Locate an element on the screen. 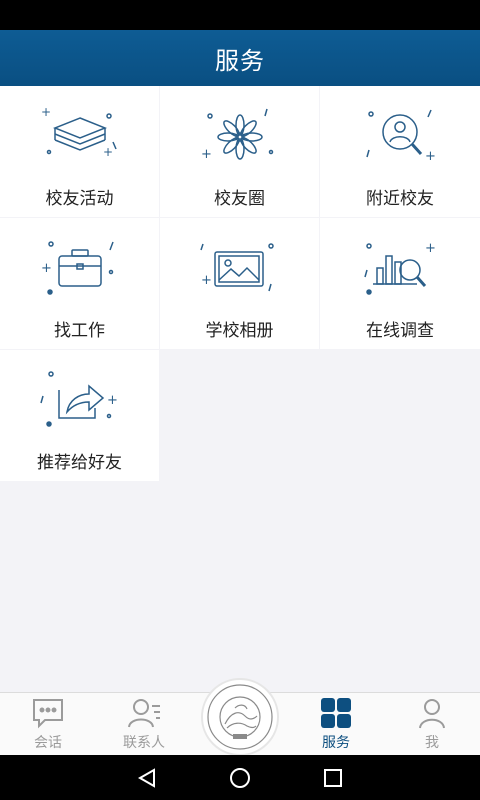 This screenshot has width=480, height=800. back-icon is located at coordinates (147, 778).